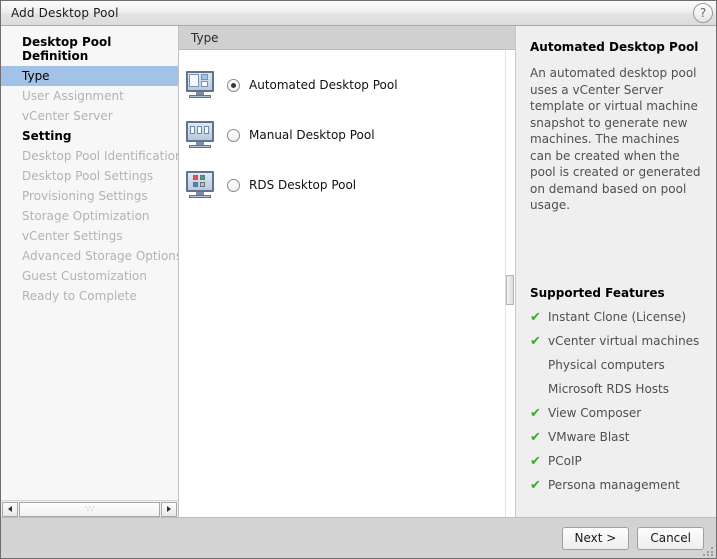  I want to click on feature-row-persona-management: ✔ Persona management, so click(616, 490).